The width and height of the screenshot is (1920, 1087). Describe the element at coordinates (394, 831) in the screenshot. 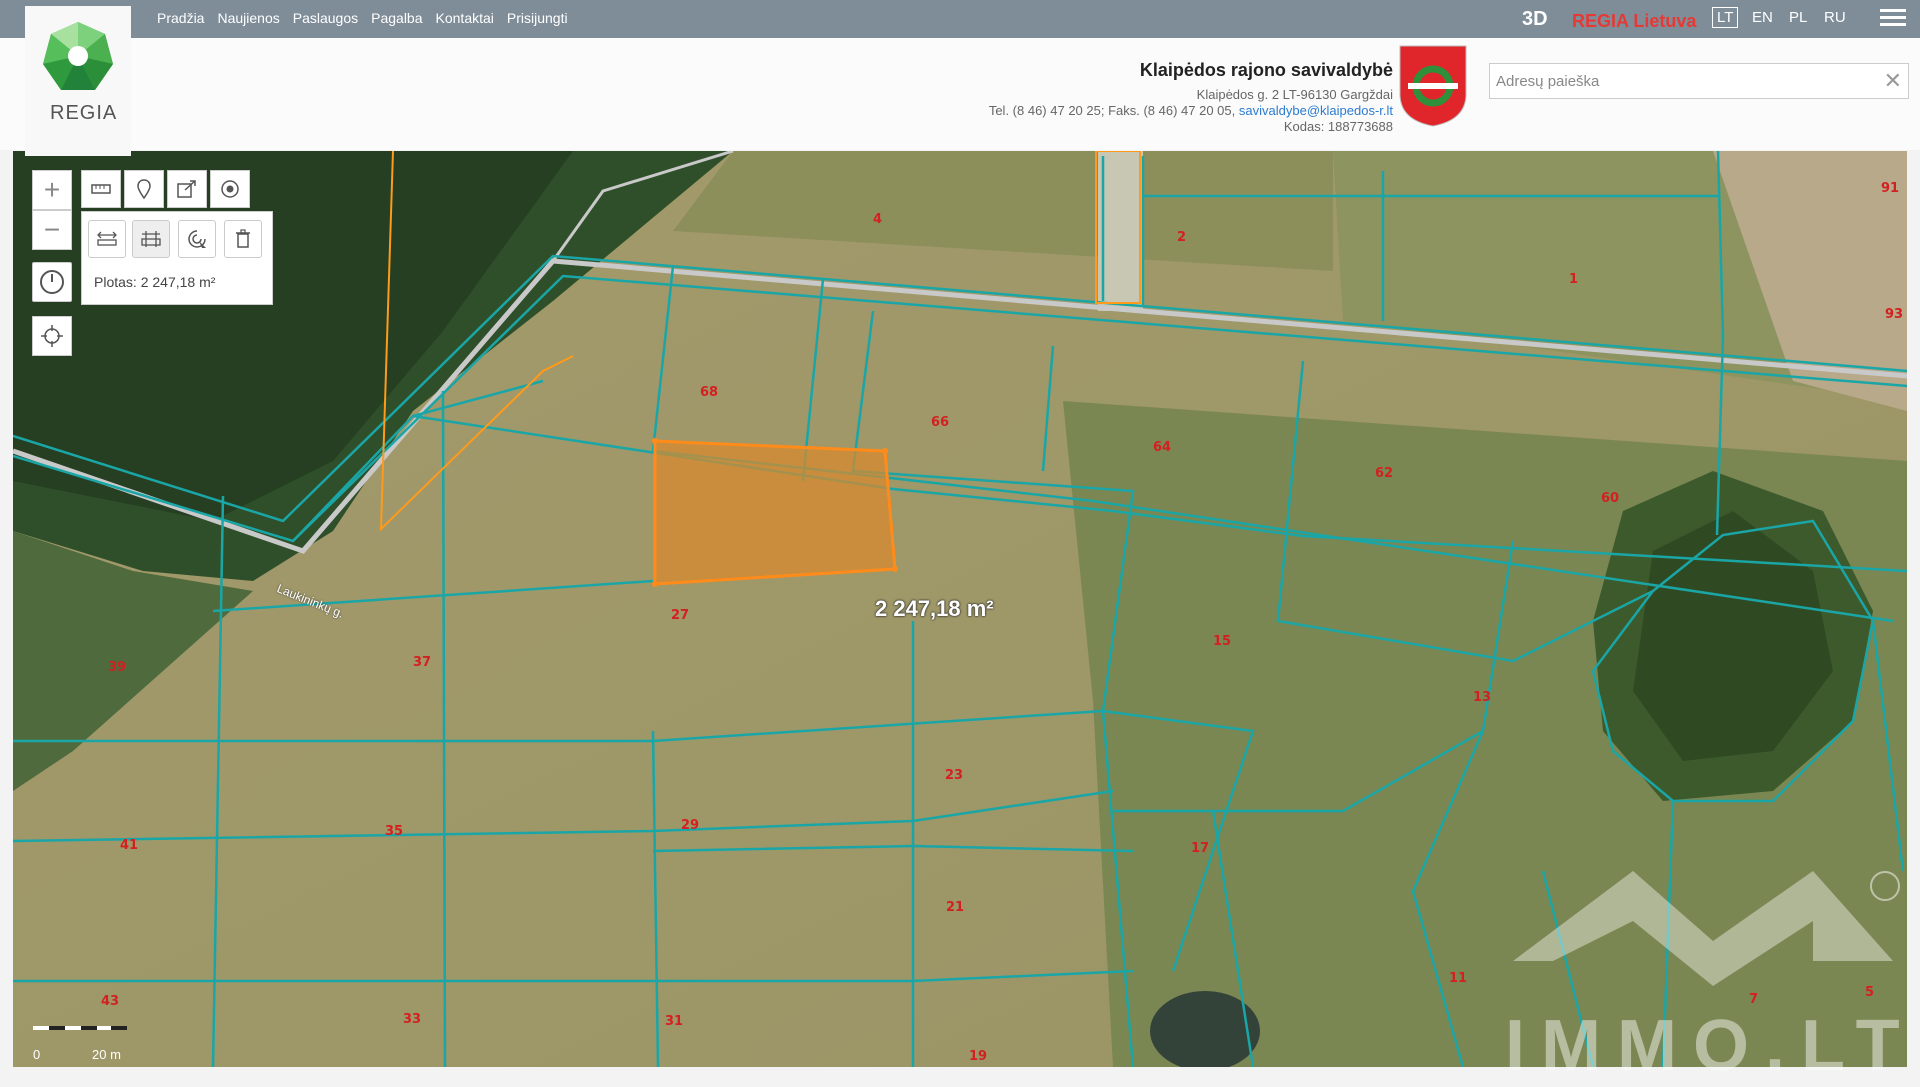

I see `parcel-number: 35` at that location.